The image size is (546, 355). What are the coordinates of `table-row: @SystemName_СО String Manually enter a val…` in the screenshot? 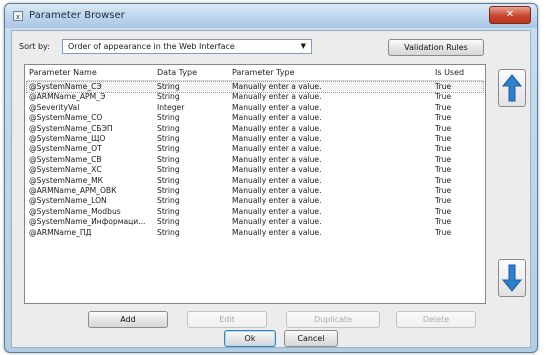 It's located at (255, 118).